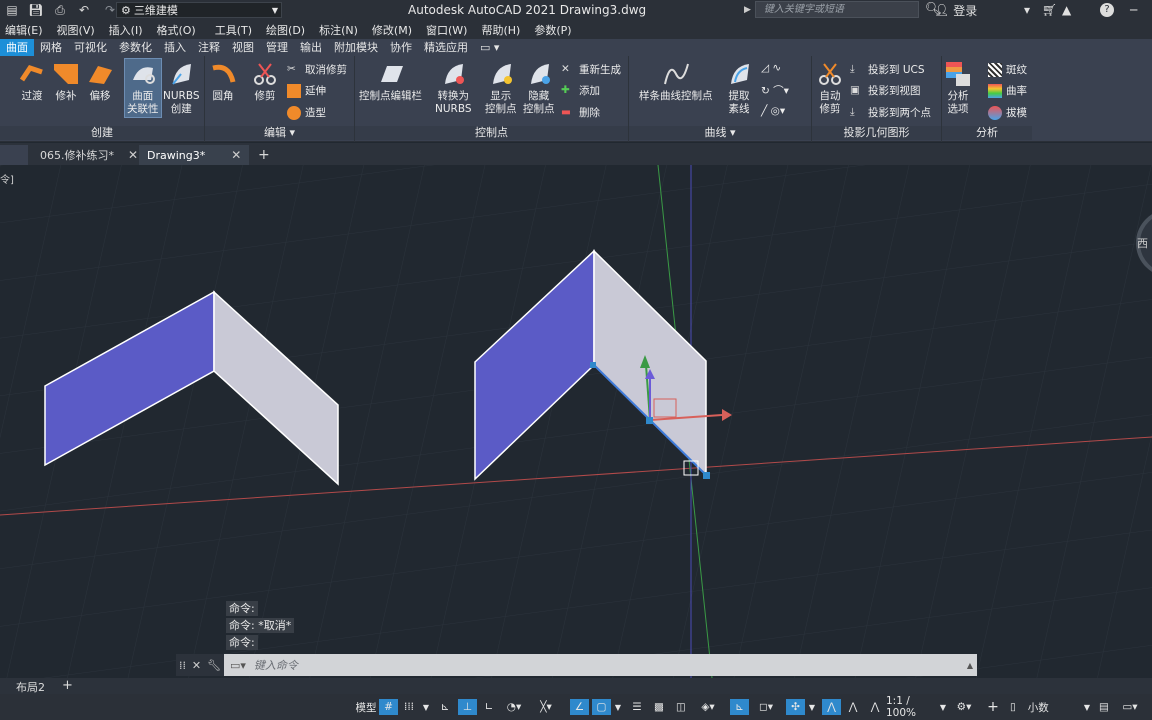  I want to click on print-icon: ⎙, so click(60, 10).